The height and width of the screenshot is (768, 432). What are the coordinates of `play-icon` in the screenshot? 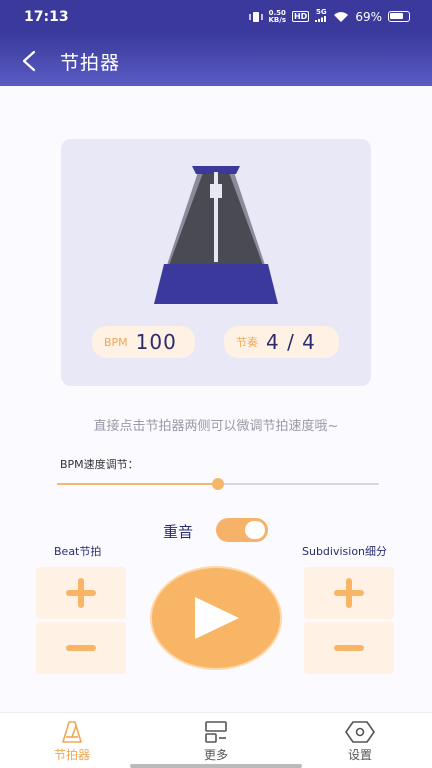 It's located at (217, 618).